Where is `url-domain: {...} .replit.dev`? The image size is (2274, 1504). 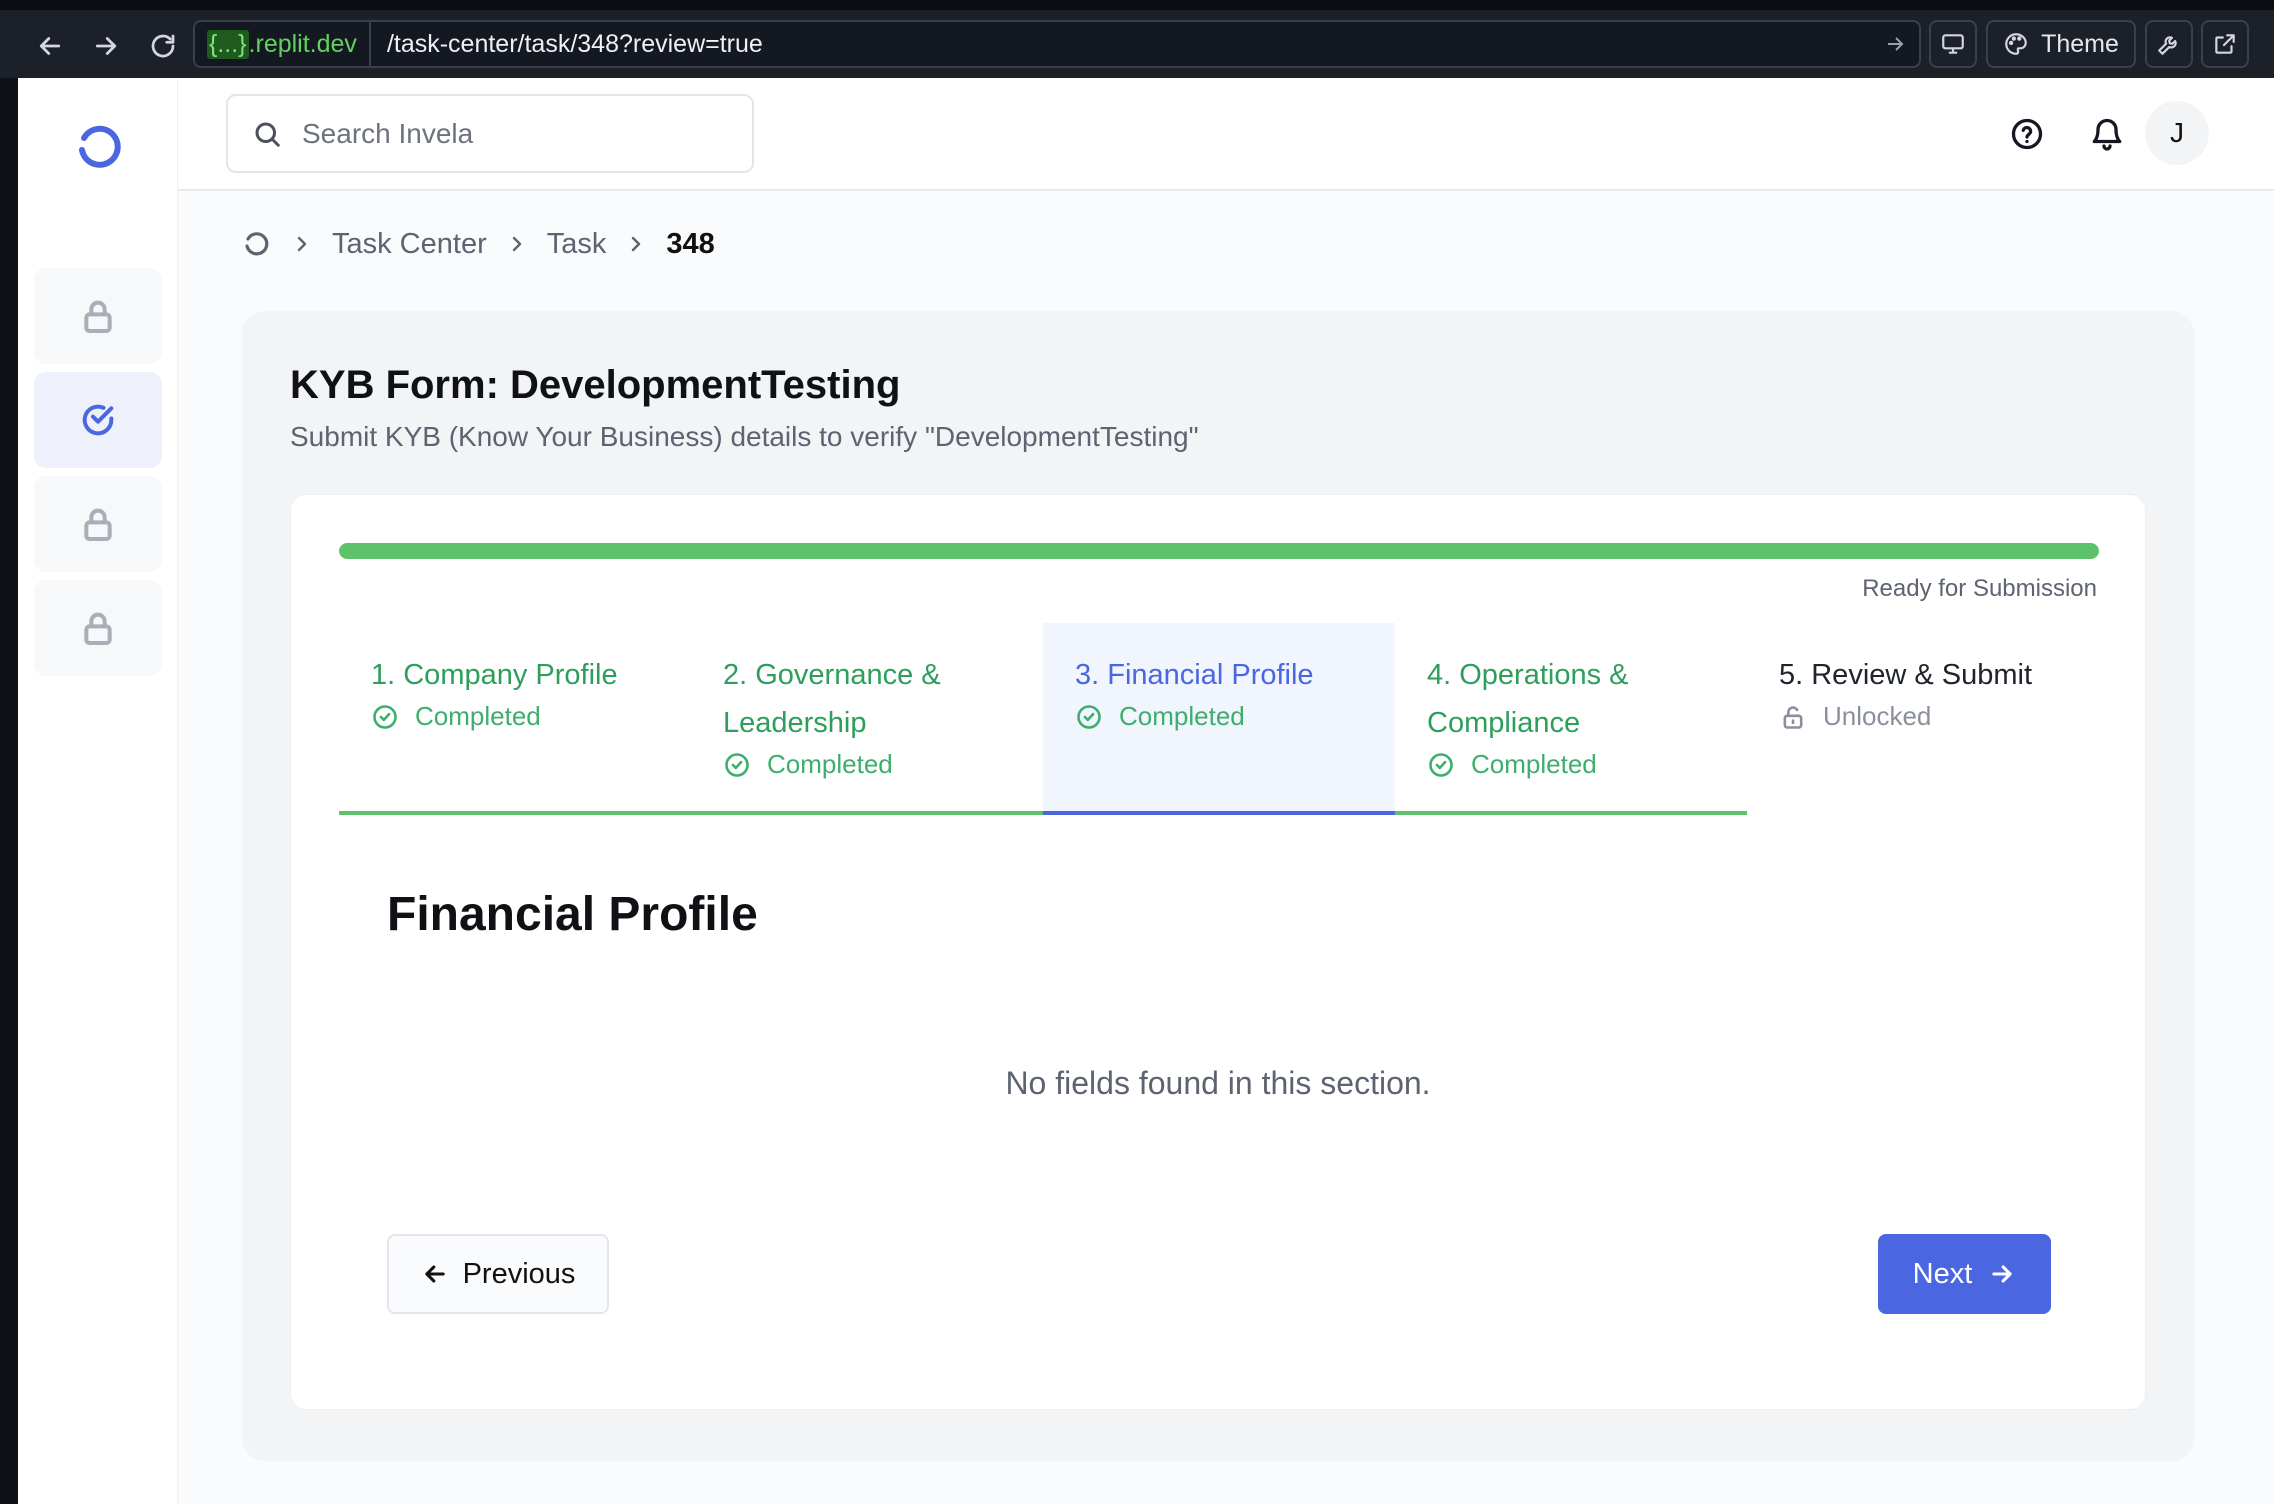
url-domain: {...} .replit.dev is located at coordinates (283, 44).